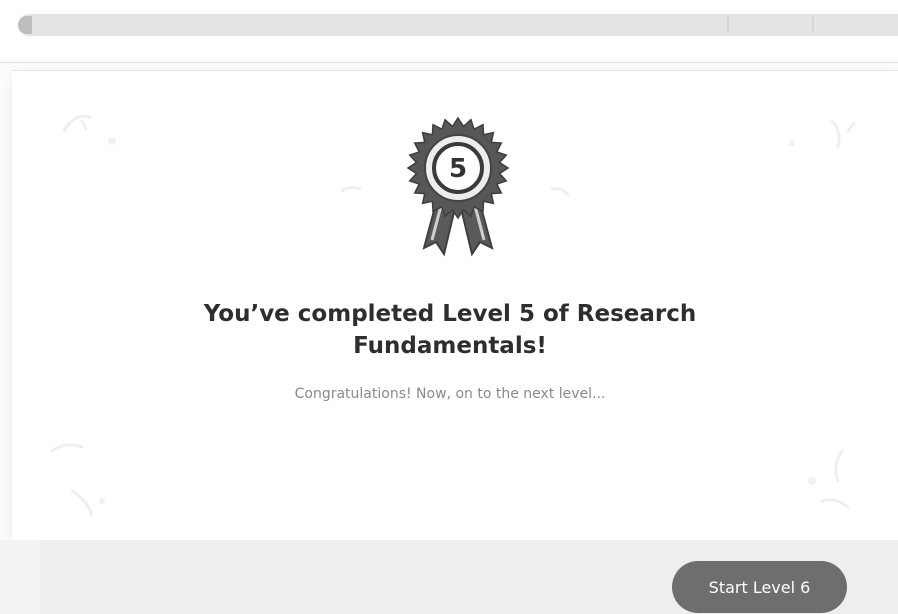  I want to click on course-progress-bar, so click(458, 25).